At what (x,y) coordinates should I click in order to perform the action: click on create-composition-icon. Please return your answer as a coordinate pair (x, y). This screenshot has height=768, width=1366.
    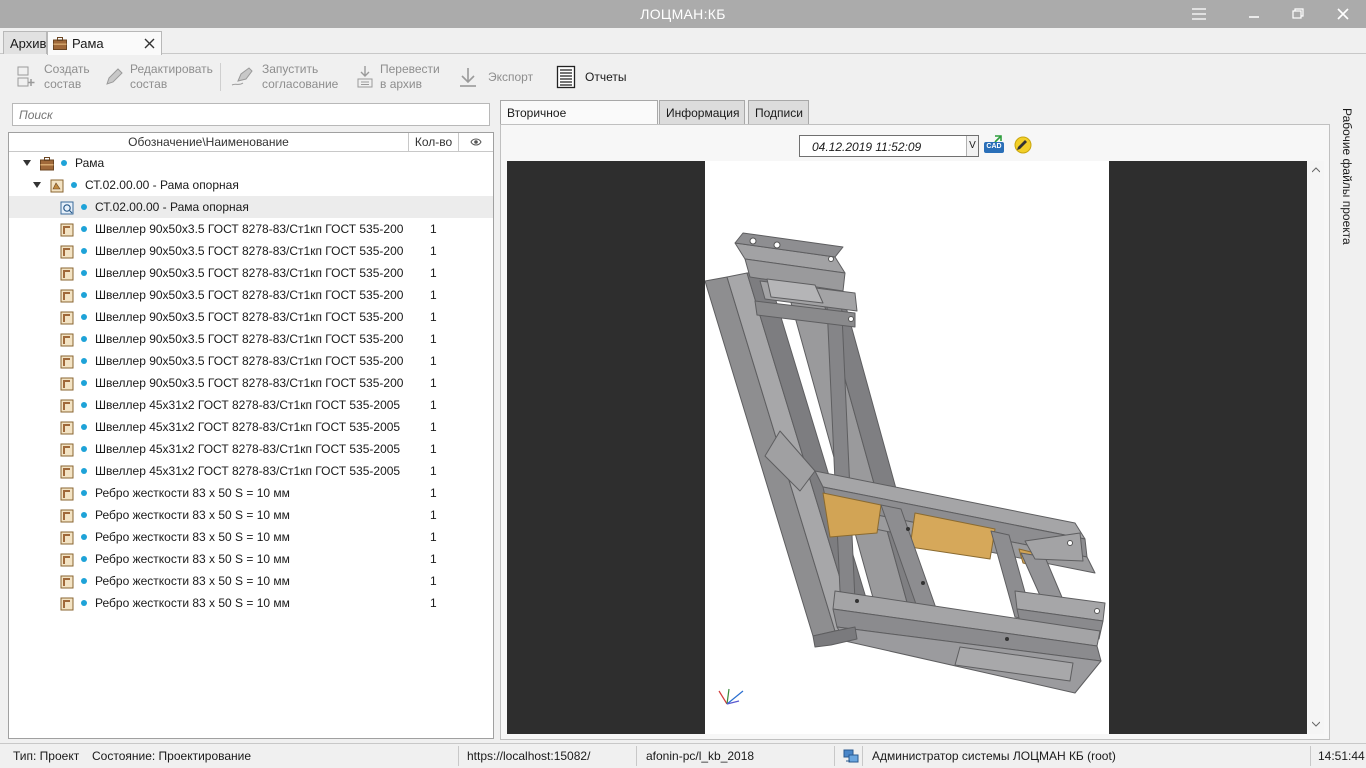
    Looking at the image, I should click on (26, 76).